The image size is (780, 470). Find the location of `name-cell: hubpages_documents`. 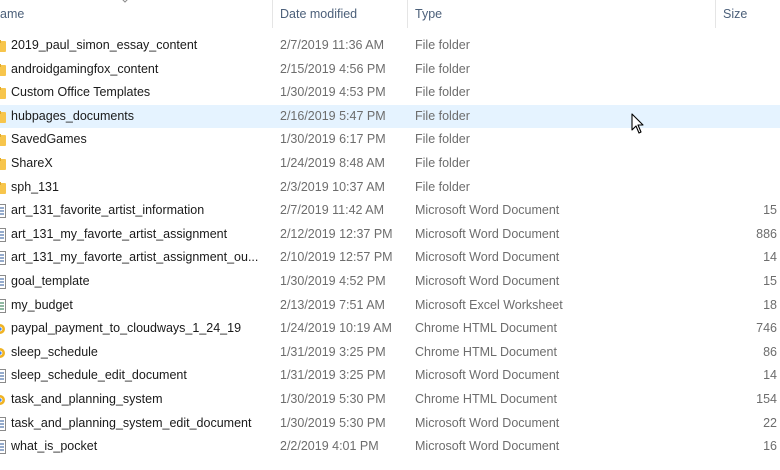

name-cell: hubpages_documents is located at coordinates (134, 117).